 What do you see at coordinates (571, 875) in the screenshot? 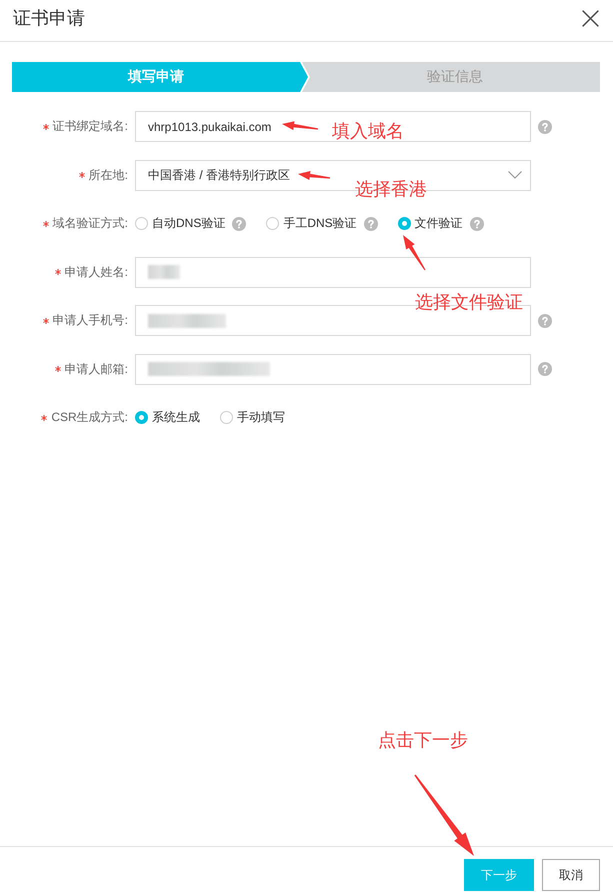
I see `cancel-button: 取消` at bounding box center [571, 875].